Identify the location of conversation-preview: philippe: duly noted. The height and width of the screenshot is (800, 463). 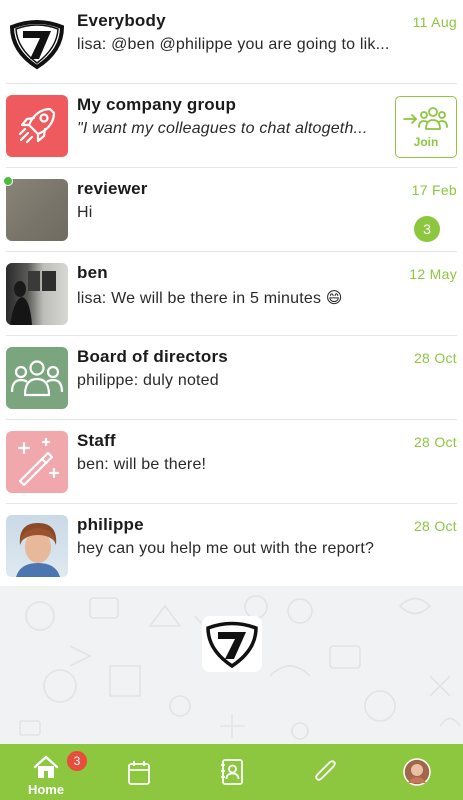
(148, 380).